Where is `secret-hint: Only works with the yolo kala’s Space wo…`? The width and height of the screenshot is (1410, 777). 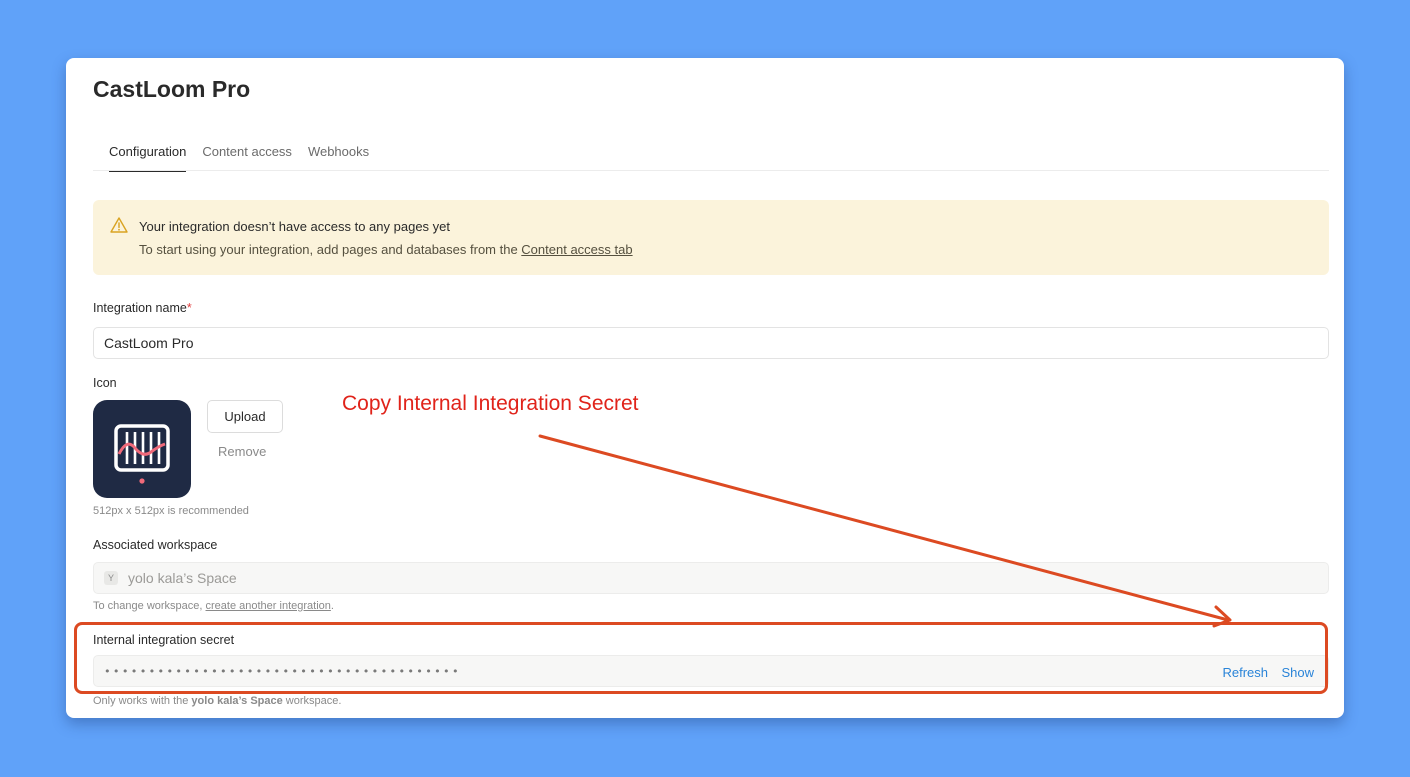
secret-hint: Only works with the yolo kala’s Space wo… is located at coordinates (217, 701).